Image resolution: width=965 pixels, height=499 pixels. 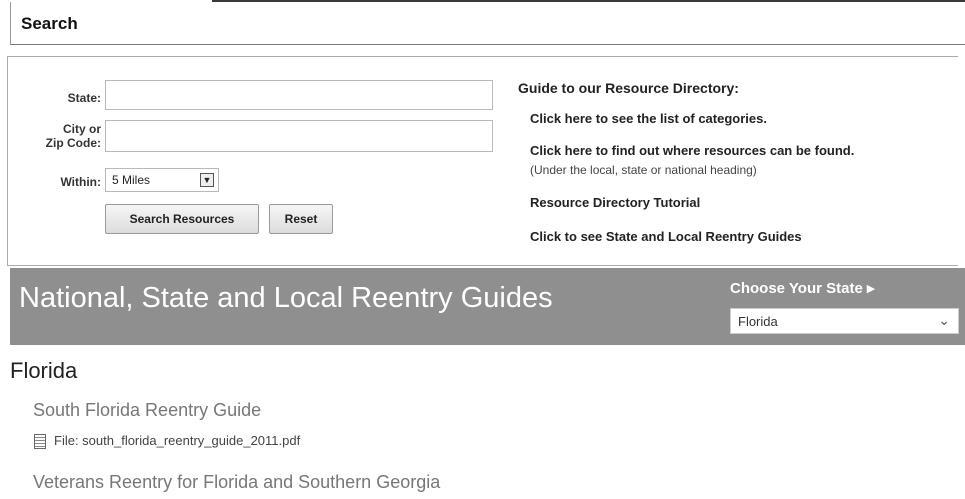 What do you see at coordinates (487, 23) in the screenshot?
I see `search-header: Search` at bounding box center [487, 23].